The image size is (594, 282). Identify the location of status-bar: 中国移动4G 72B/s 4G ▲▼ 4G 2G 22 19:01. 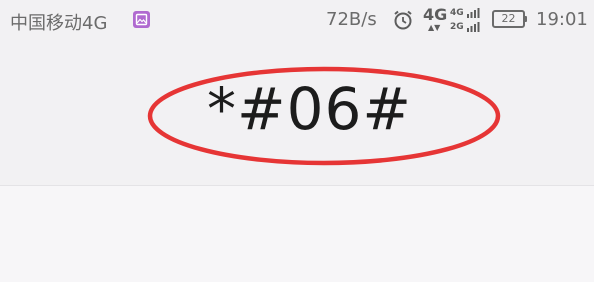
(297, 21).